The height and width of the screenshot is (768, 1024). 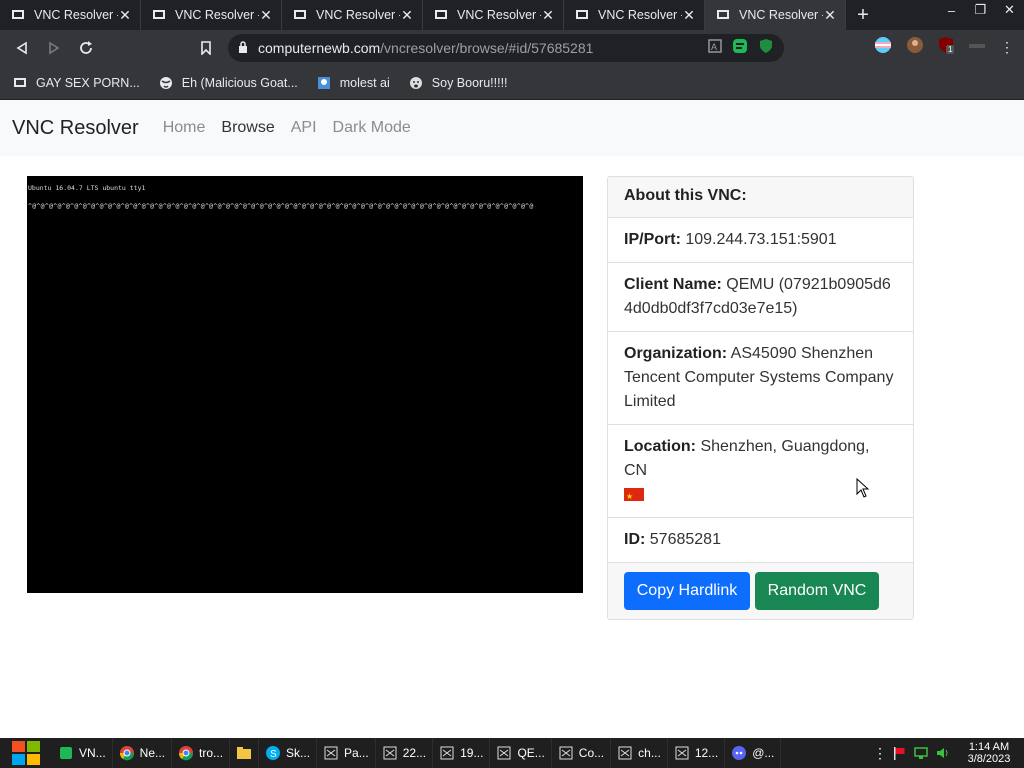 What do you see at coordinates (760, 540) in the screenshot?
I see `id-row: ID: 57685281` at bounding box center [760, 540].